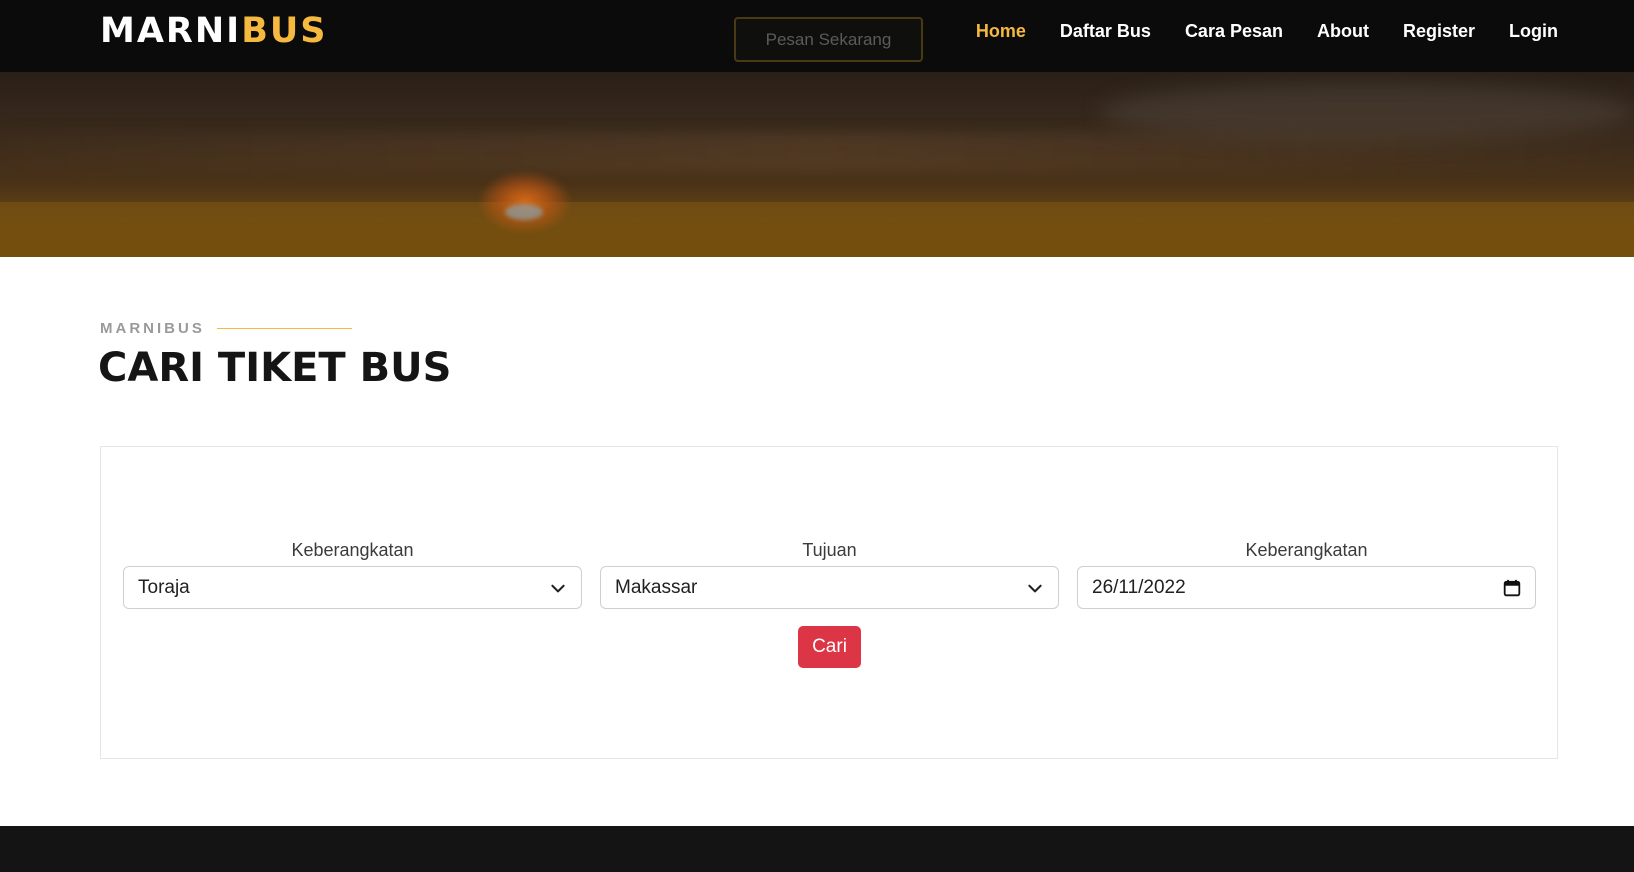  Describe the element at coordinates (1001, 31) in the screenshot. I see `nav-home: Home` at that location.